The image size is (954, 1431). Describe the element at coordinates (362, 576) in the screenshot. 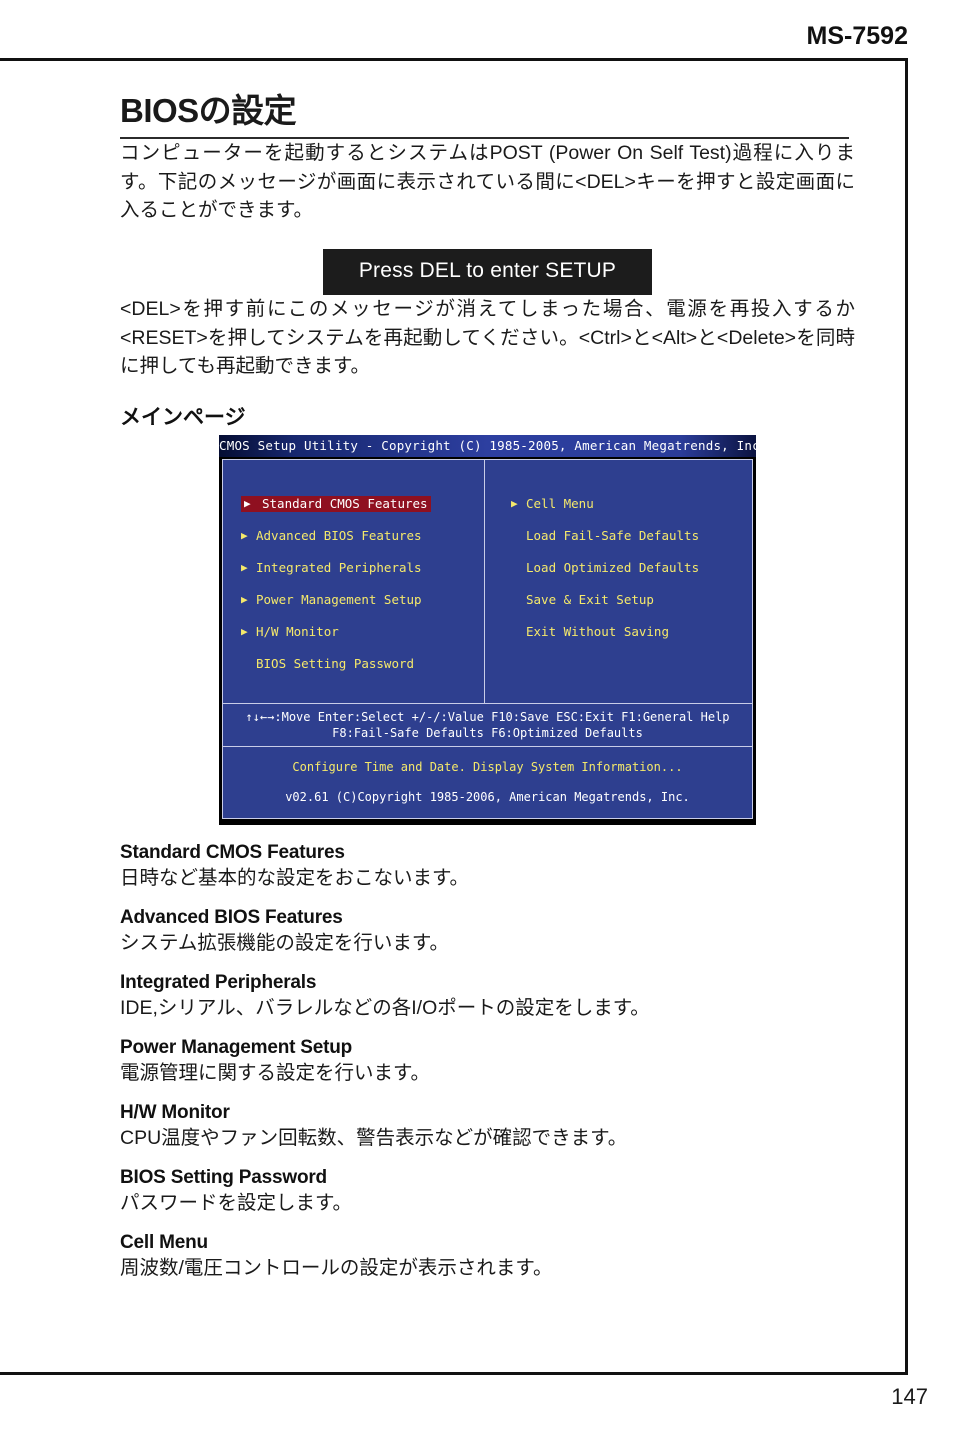

I see `bios-menu-item: ▶ Integrated Peripherals` at that location.